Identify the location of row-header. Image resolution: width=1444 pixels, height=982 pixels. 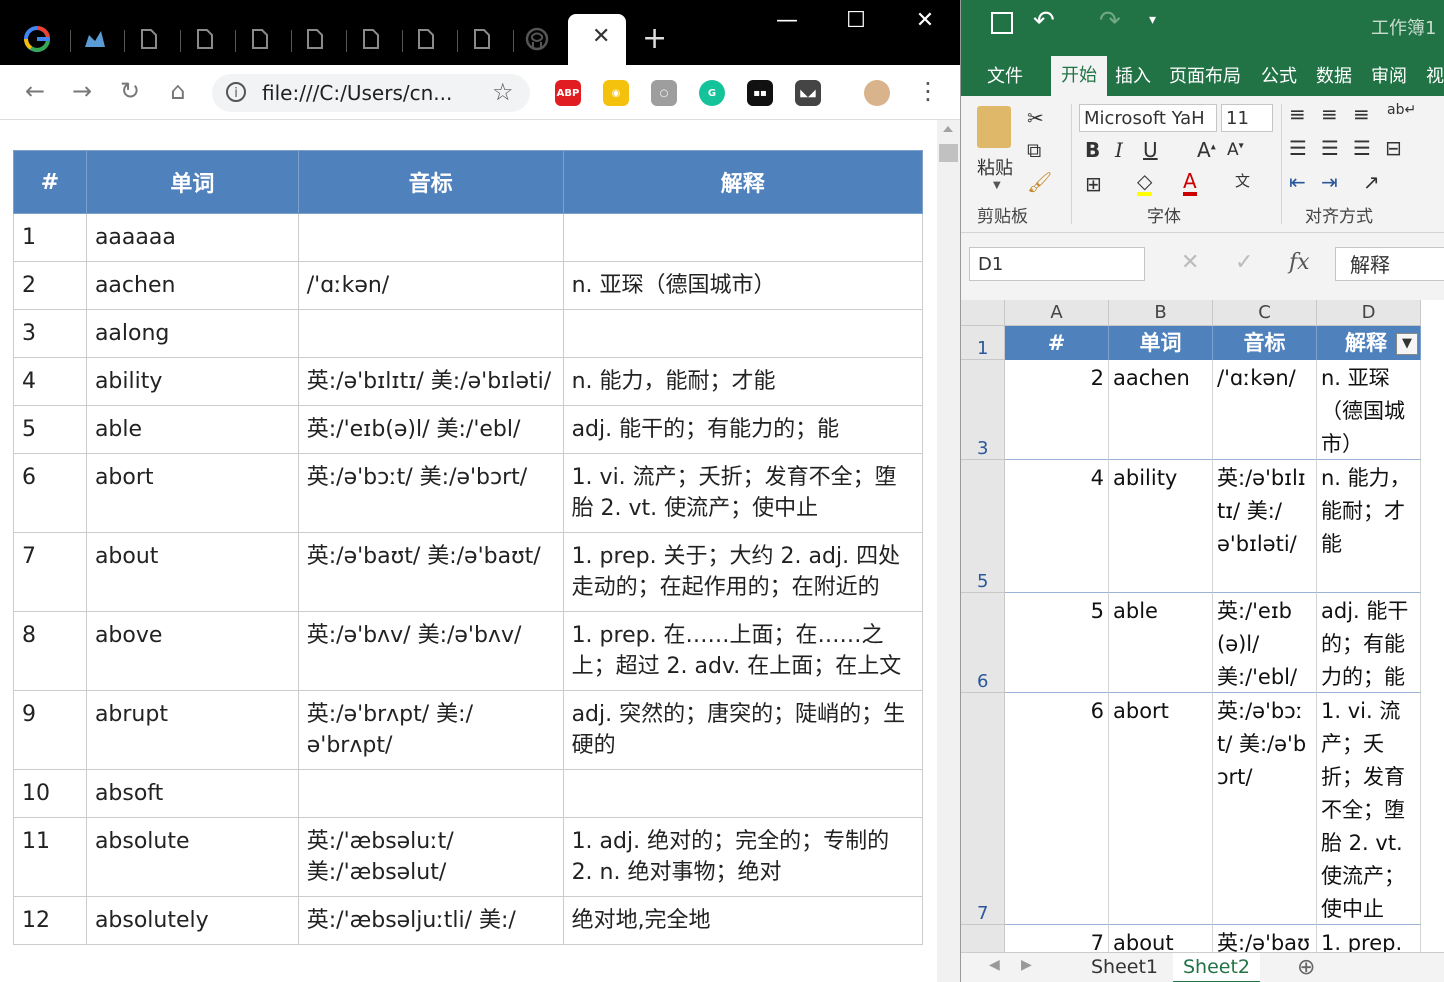
(983, 938).